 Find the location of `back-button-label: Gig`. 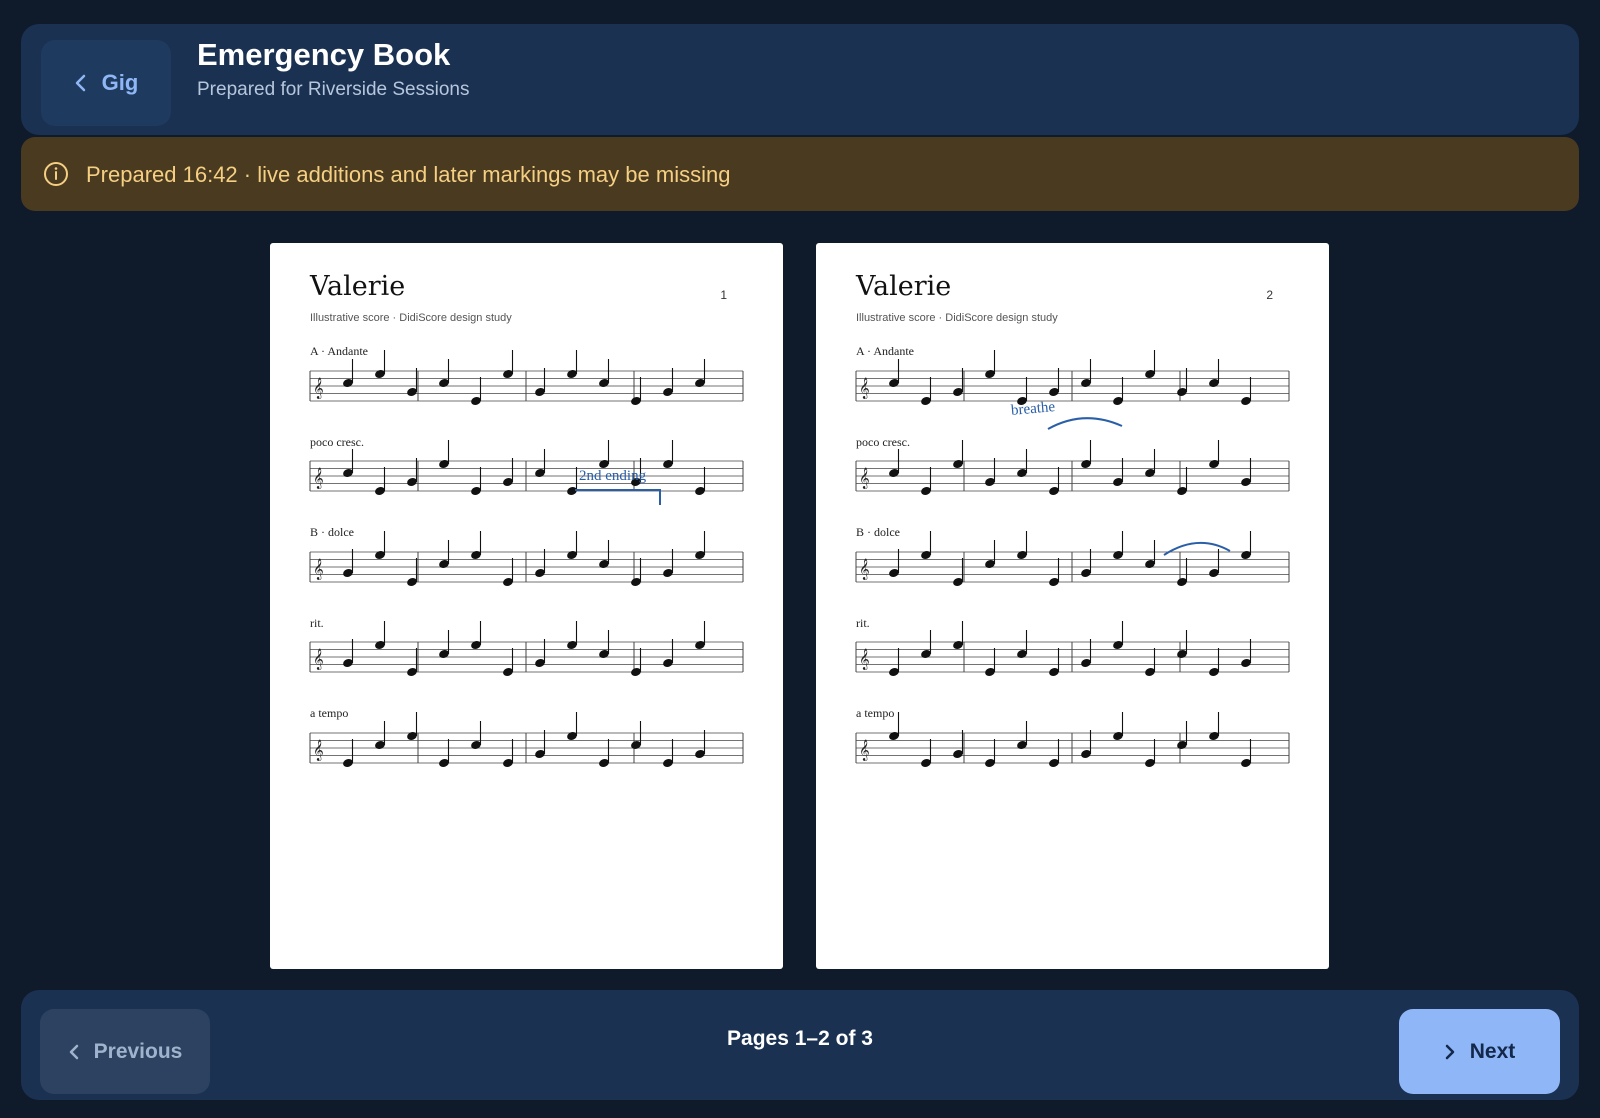

back-button-label: Gig is located at coordinates (120, 82).